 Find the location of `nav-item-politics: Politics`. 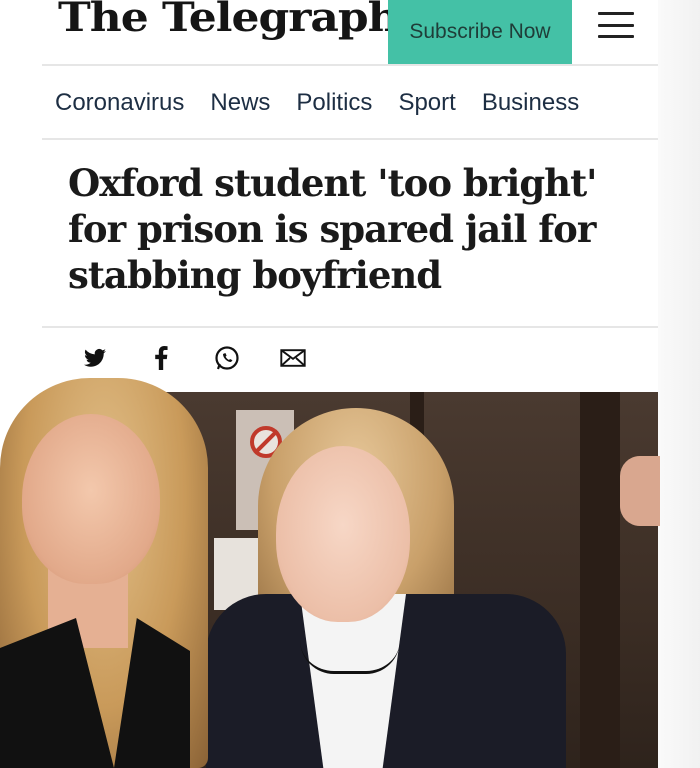

nav-item-politics: Politics is located at coordinates (334, 103).